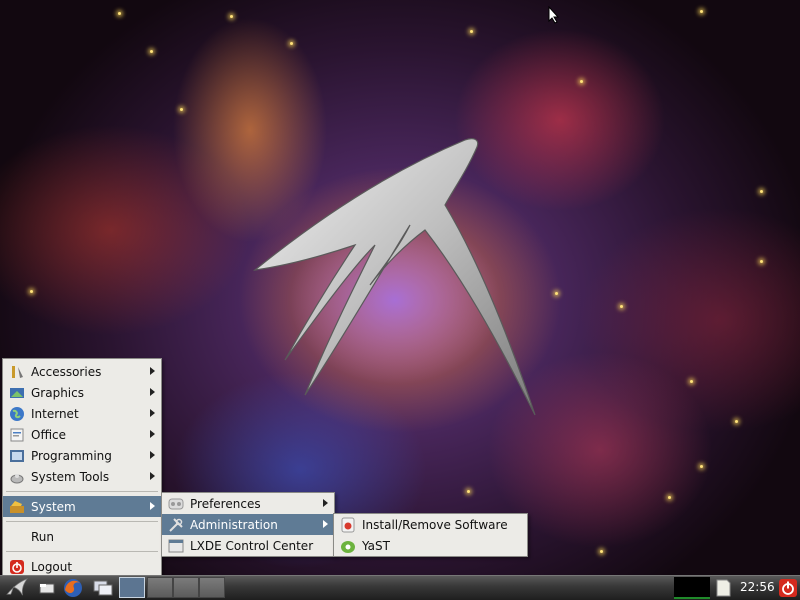 The image size is (800, 600). I want to click on menu-item-internet: Internet, so click(82, 413).